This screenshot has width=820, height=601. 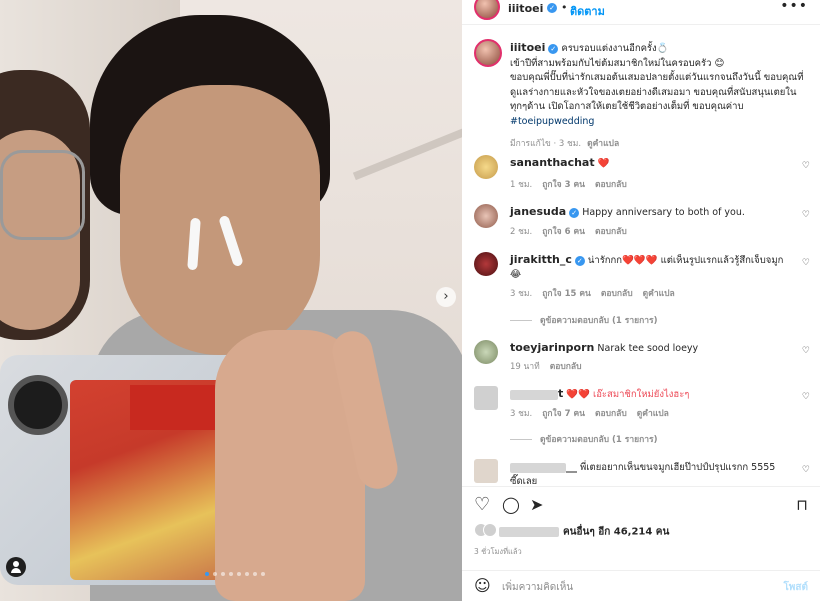 I want to click on comment-body: Narak tee sood loeyy, so click(x=648, y=348).